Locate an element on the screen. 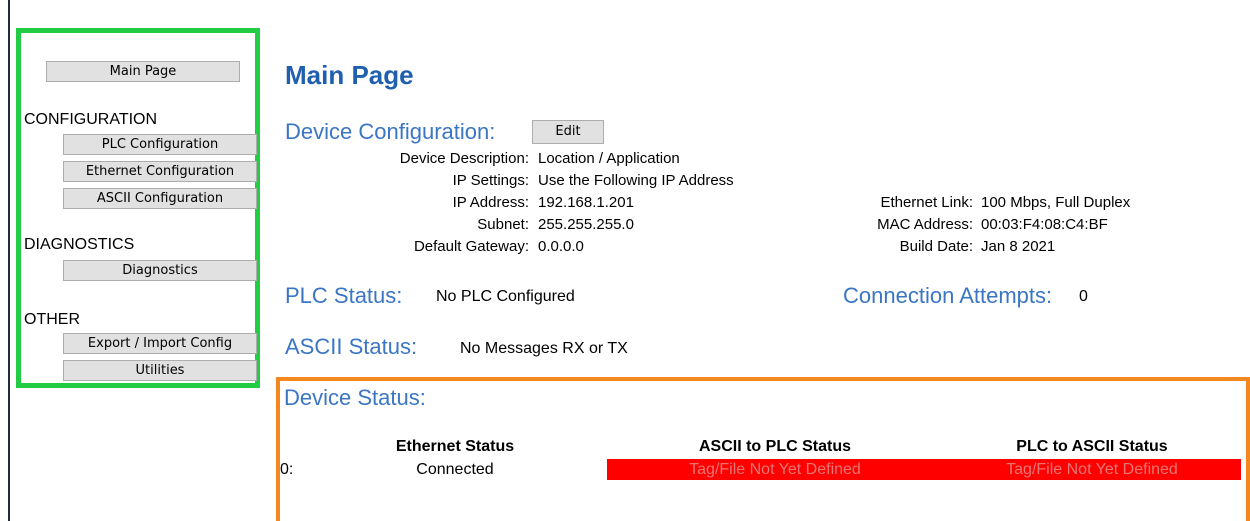  ascii-configuration-button: ASCII Configuration is located at coordinates (160, 198).